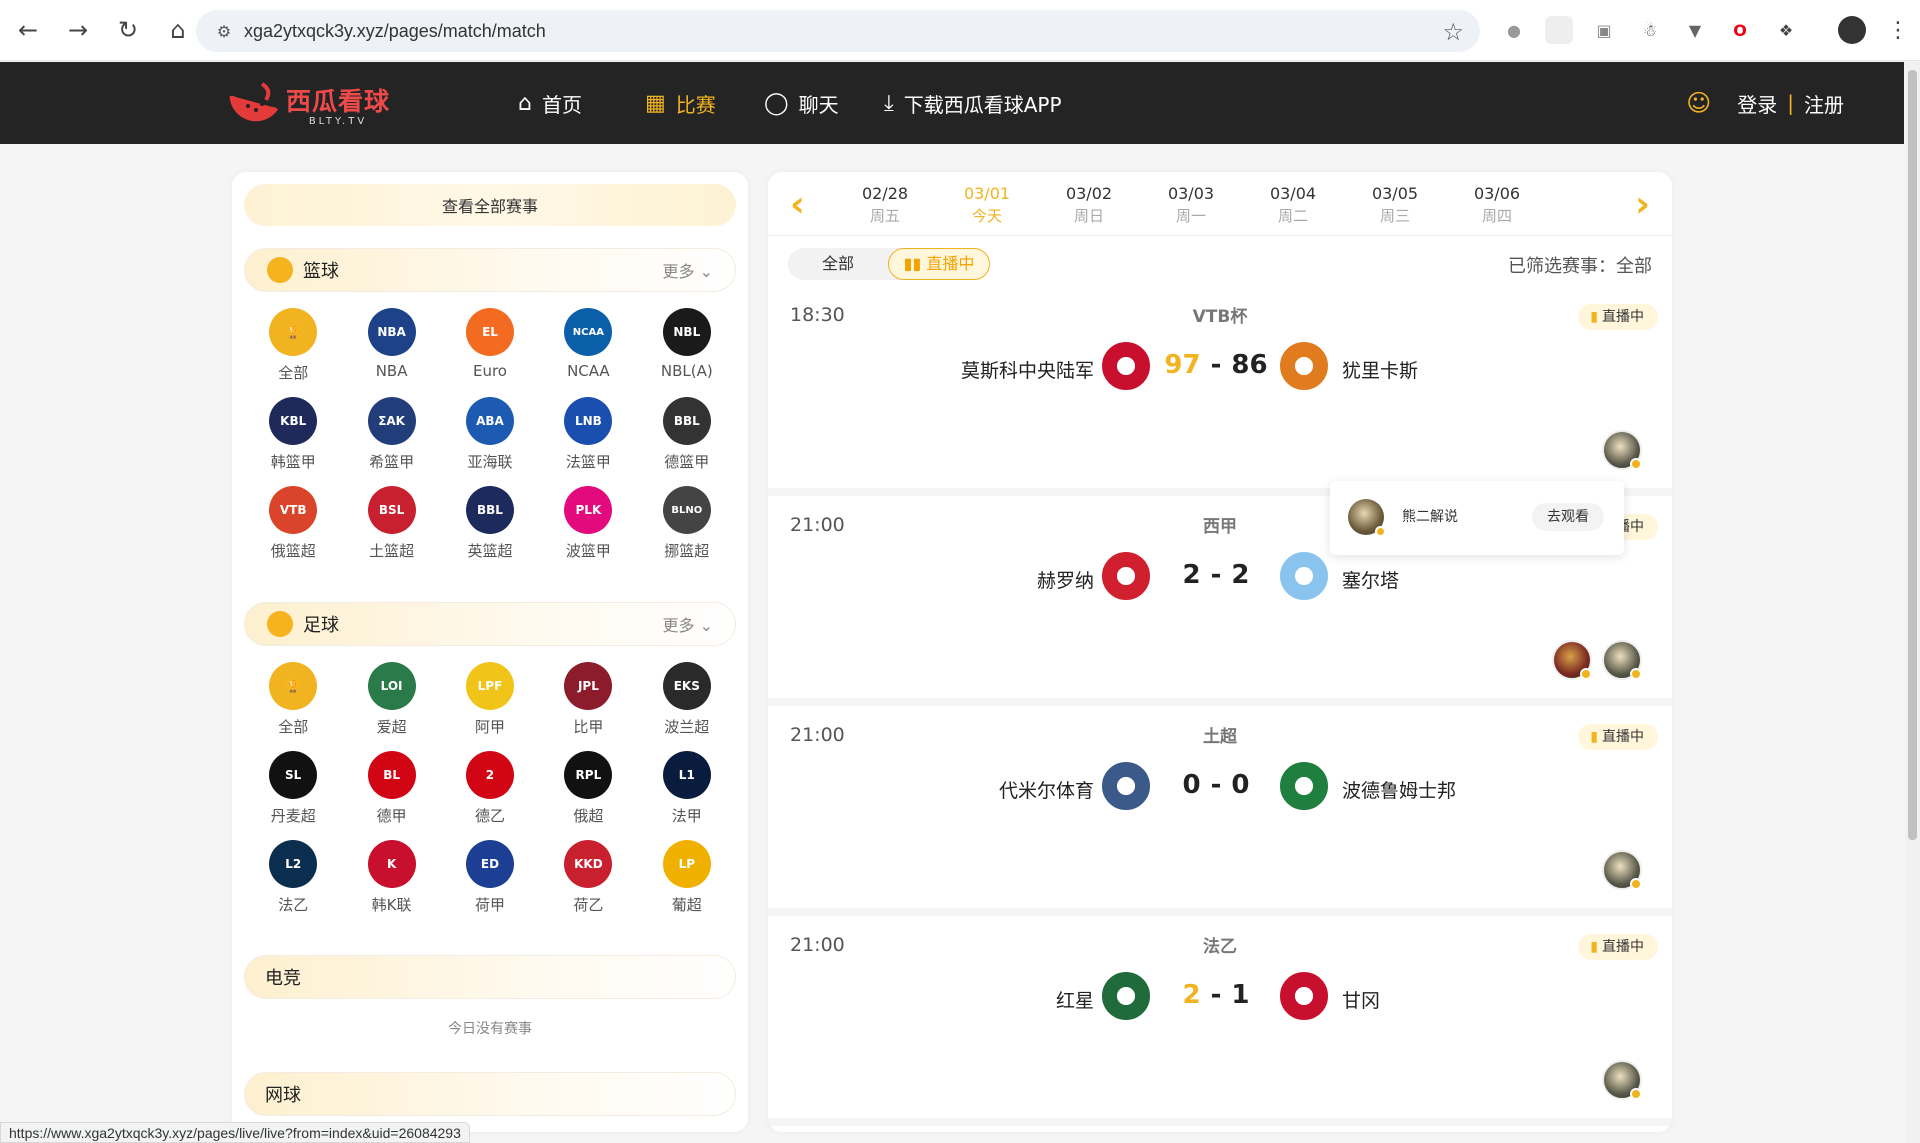  I want to click on league-name: 法乙, so click(293, 905).